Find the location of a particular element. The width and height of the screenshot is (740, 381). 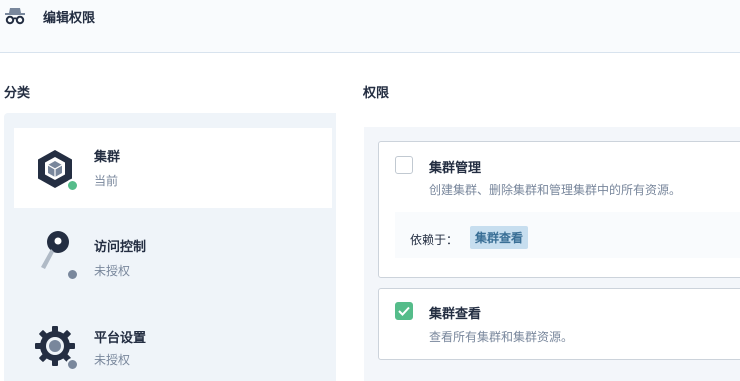

permission-card-cluster-view: 集群查看 查看所有集群和集群资源。 is located at coordinates (559, 324).